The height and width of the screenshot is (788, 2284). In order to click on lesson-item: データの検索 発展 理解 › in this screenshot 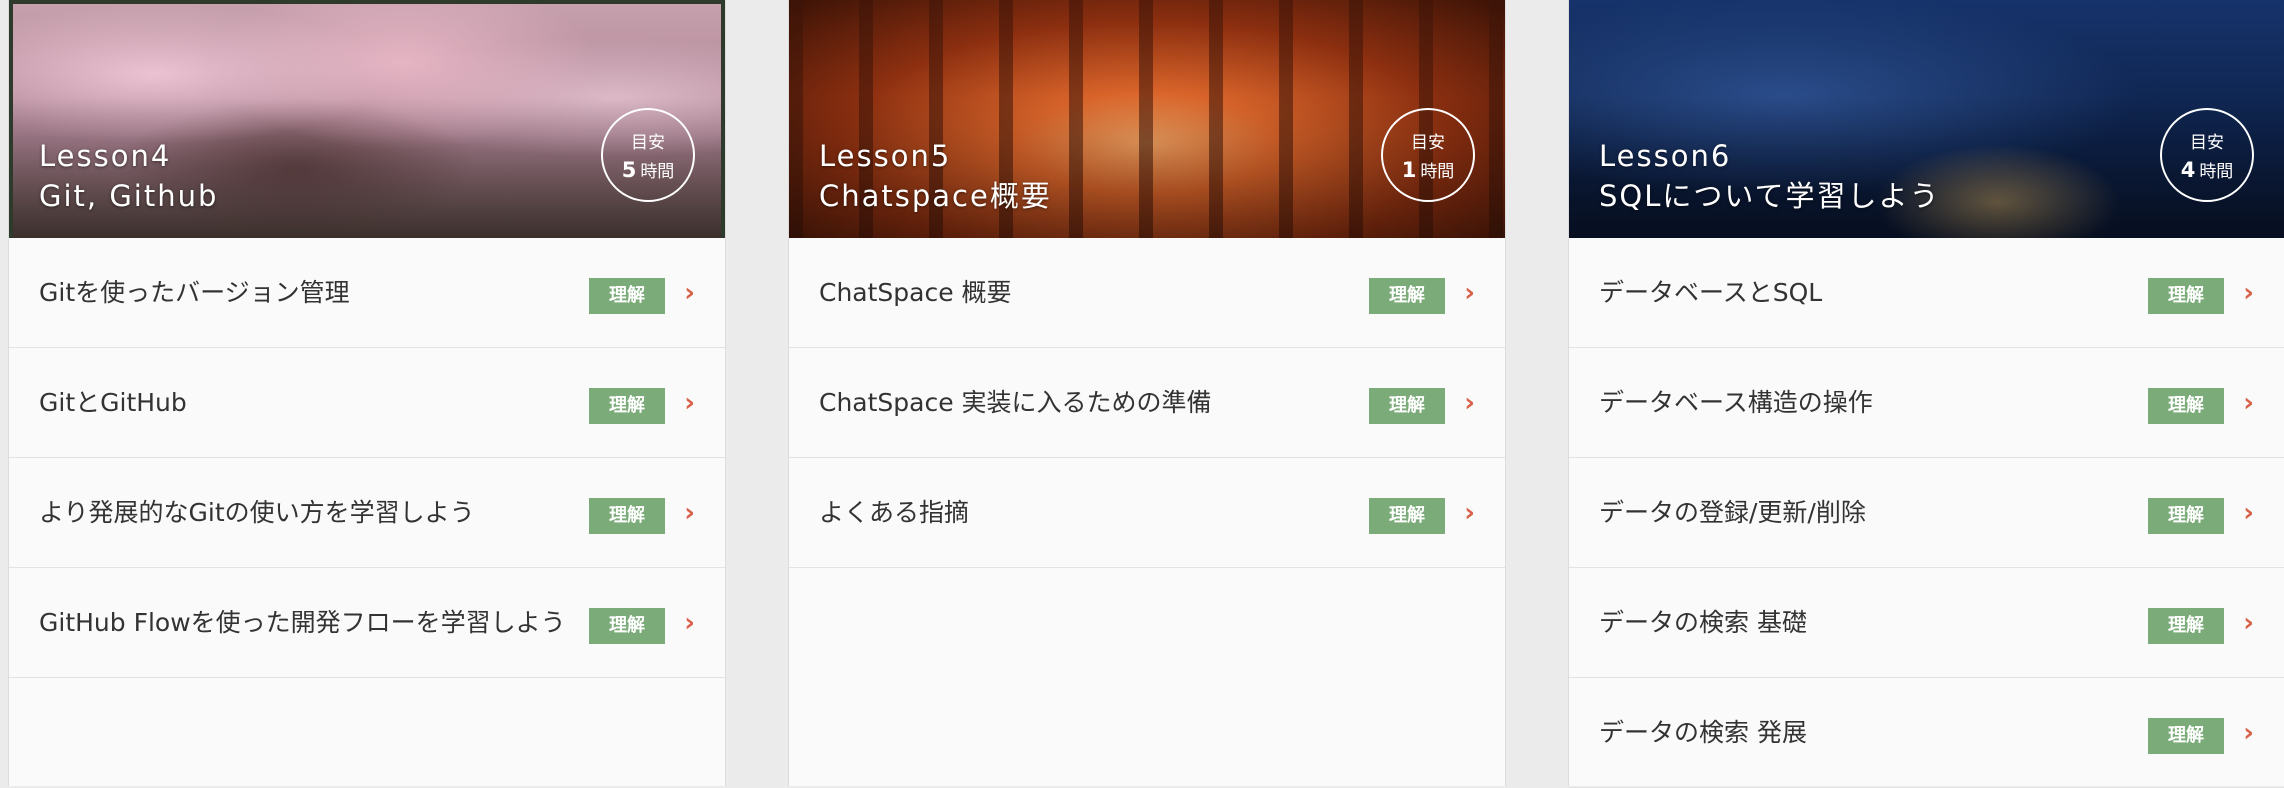, I will do `click(1926, 733)`.